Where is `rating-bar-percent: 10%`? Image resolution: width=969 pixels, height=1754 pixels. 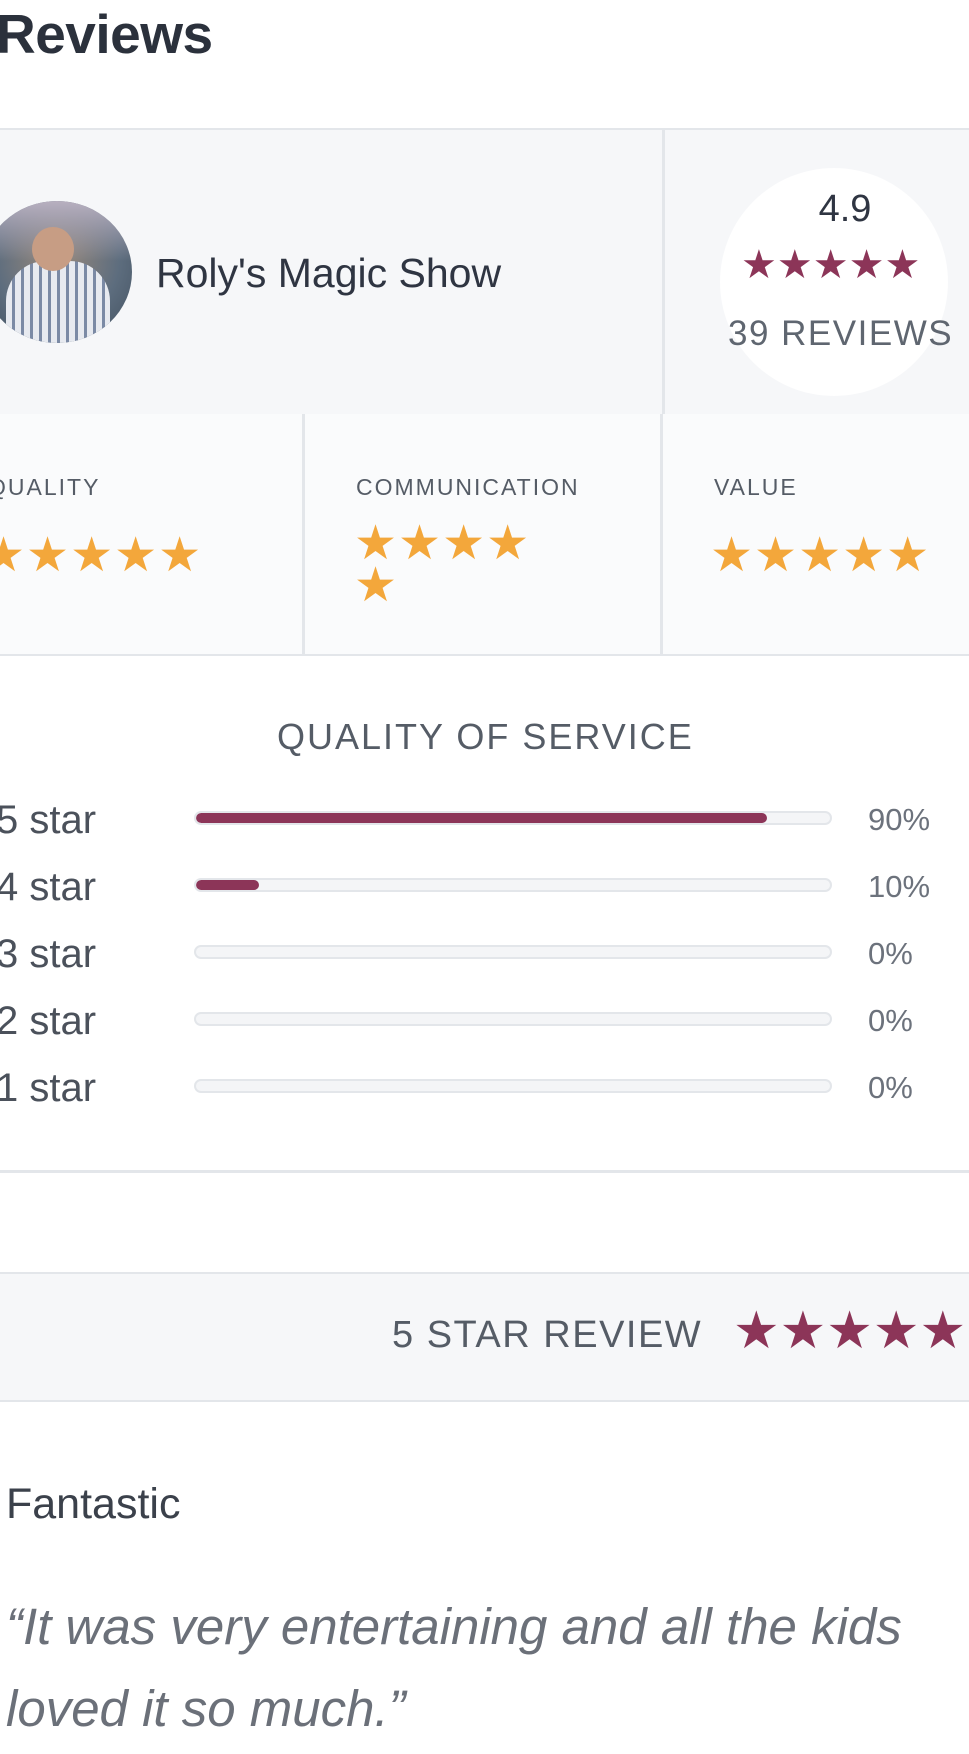
rating-bar-percent: 10% is located at coordinates (899, 886).